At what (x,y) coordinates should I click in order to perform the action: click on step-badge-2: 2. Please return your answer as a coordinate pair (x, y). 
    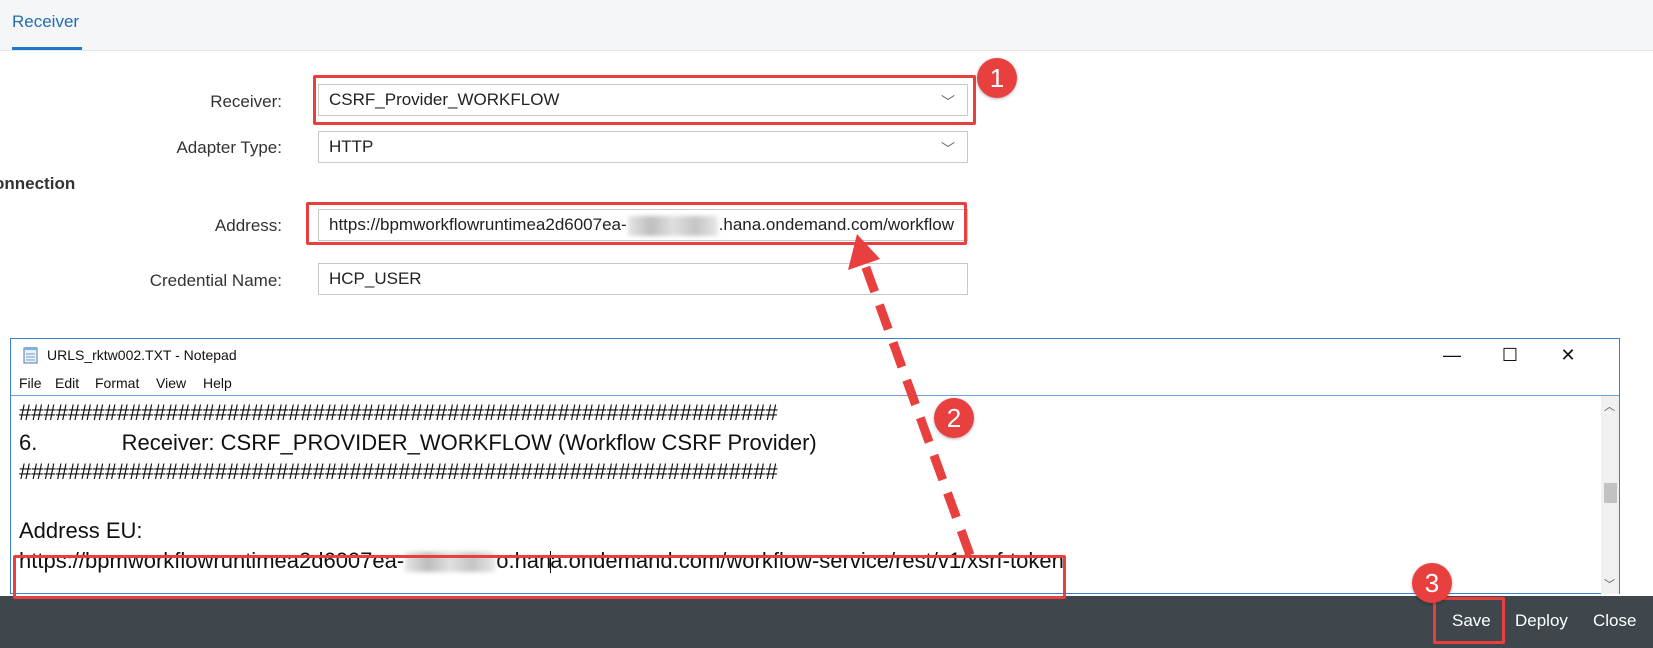
    Looking at the image, I should click on (954, 418).